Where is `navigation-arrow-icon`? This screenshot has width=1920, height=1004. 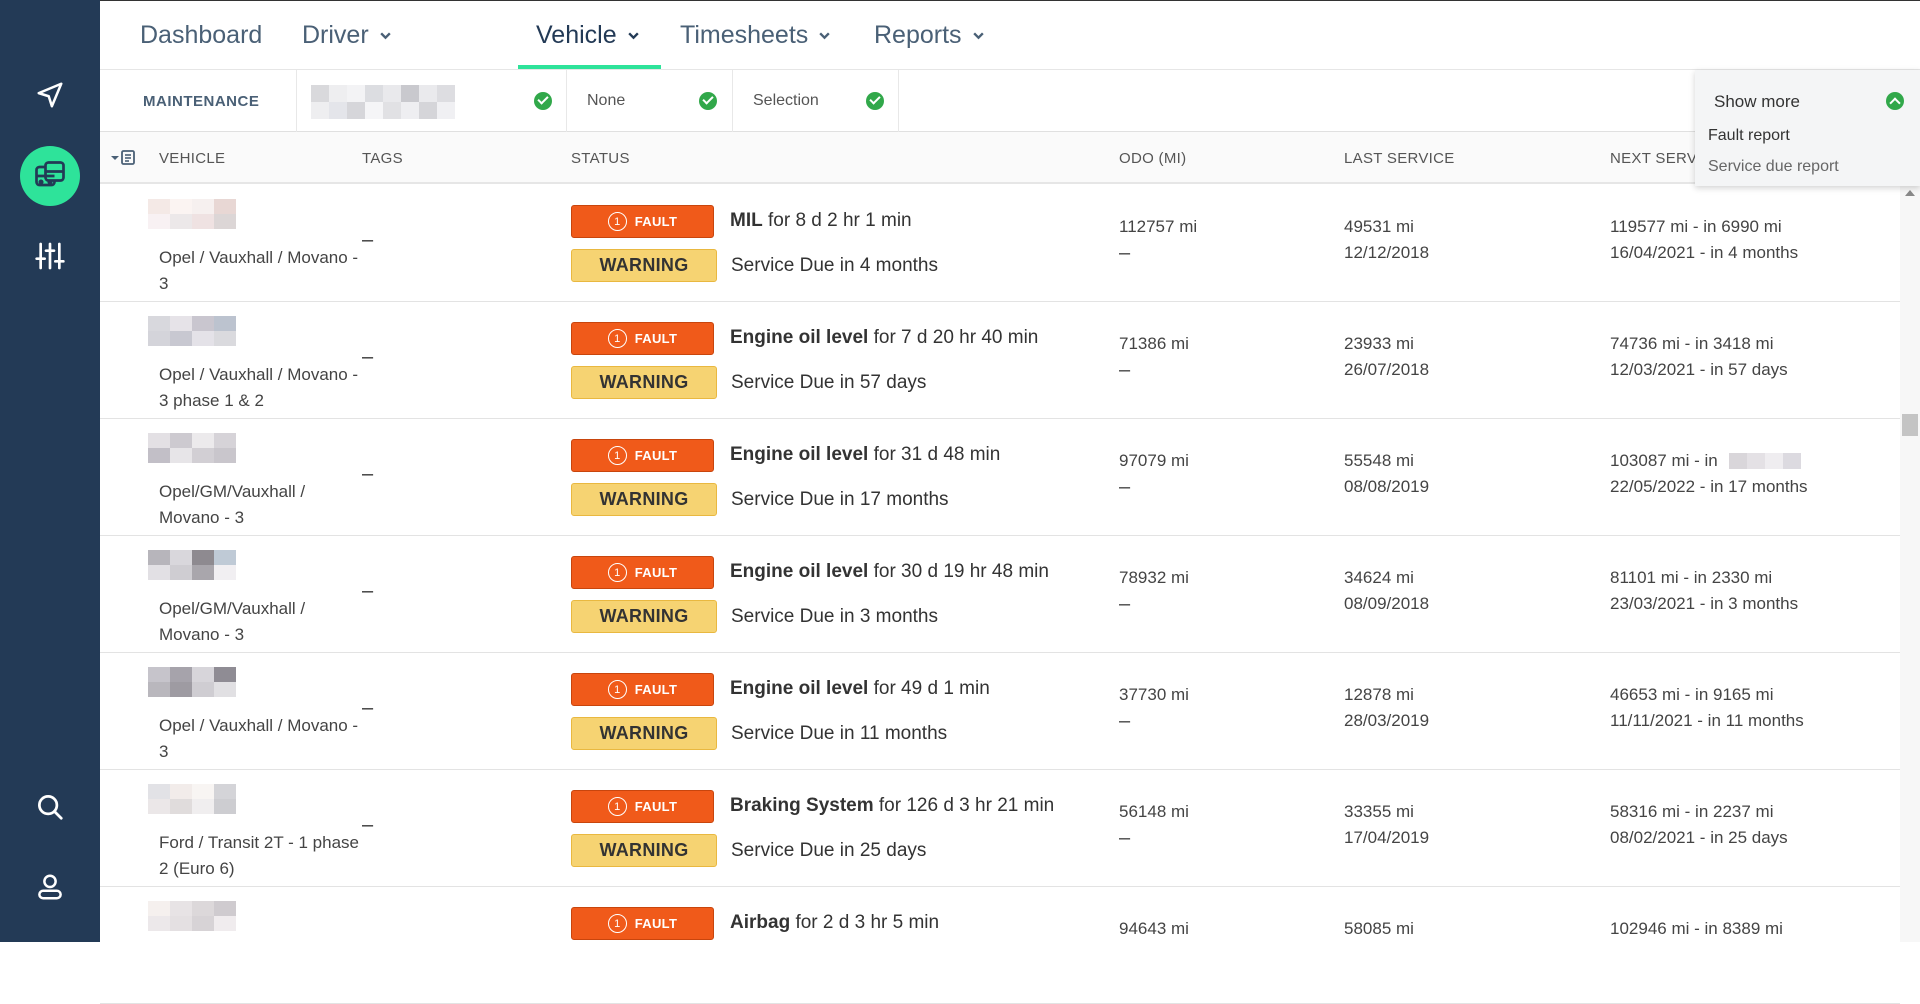 navigation-arrow-icon is located at coordinates (50, 95).